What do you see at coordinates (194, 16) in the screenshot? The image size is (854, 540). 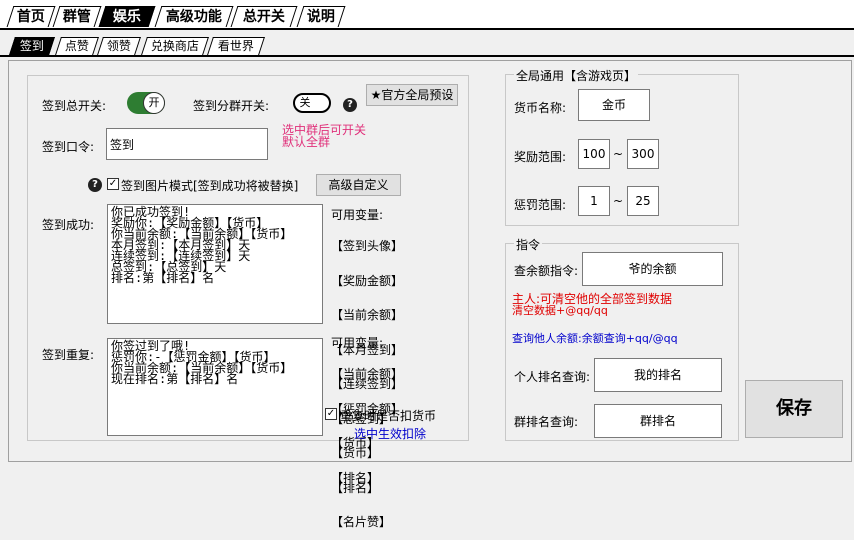 I see `tab-advanced: 高级功能` at bounding box center [194, 16].